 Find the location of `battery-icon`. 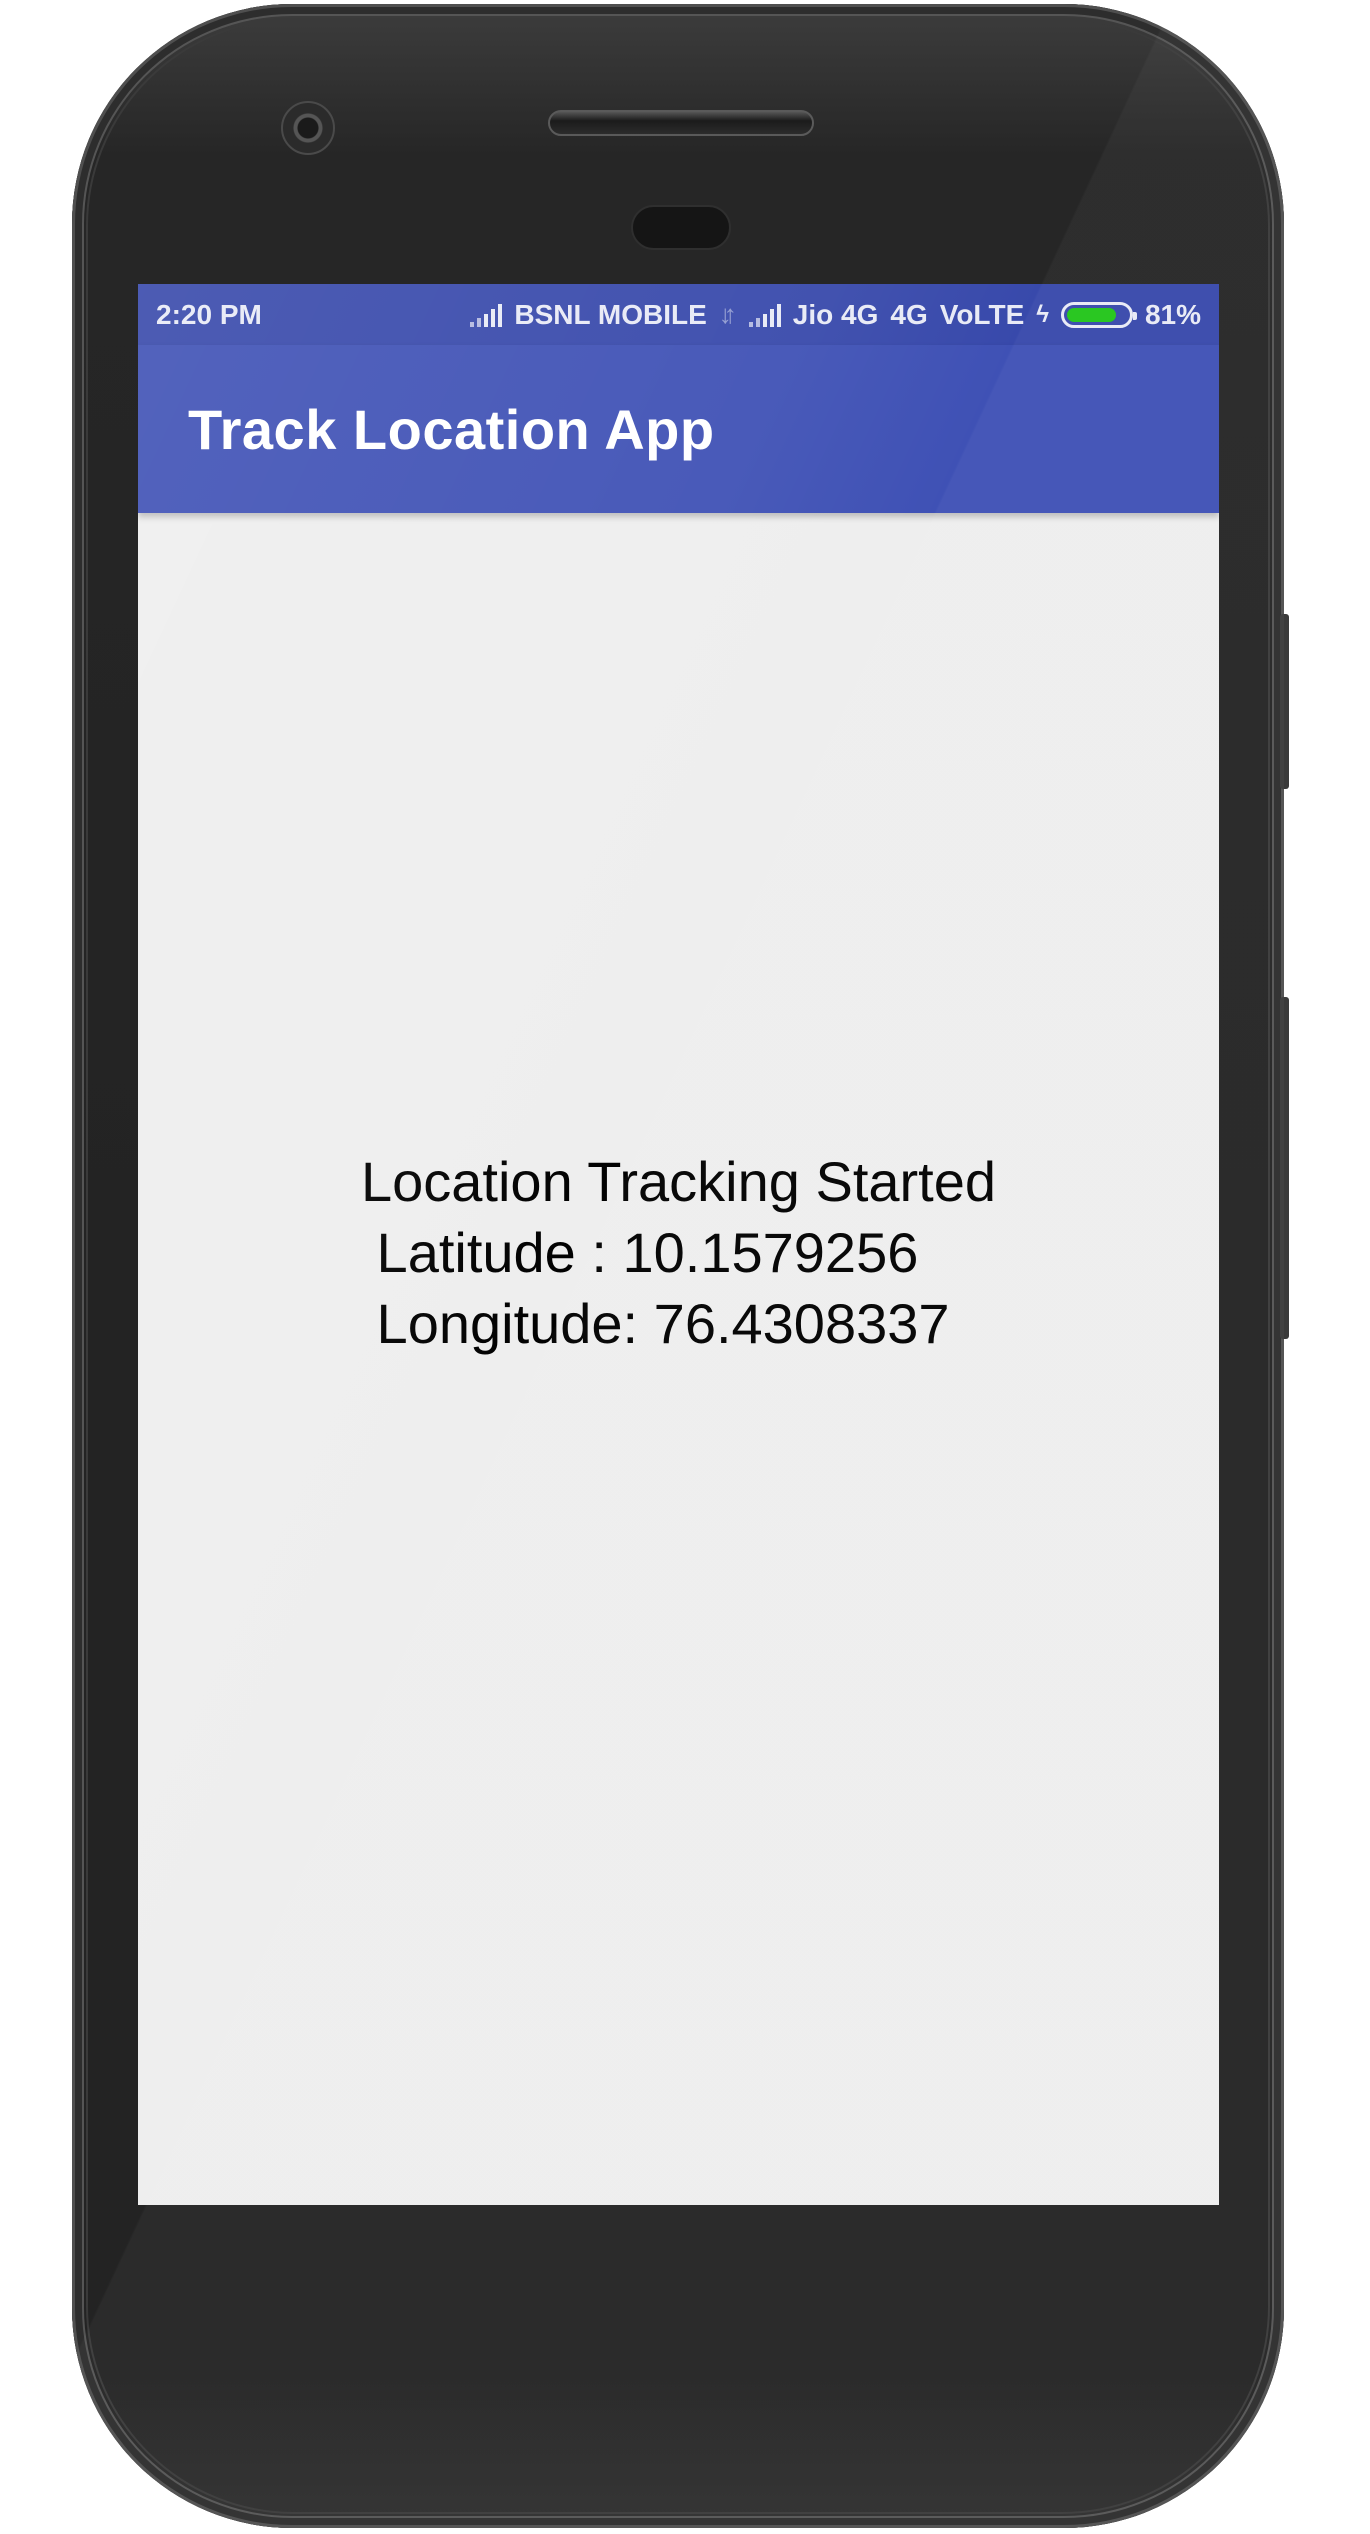

battery-icon is located at coordinates (1098, 314).